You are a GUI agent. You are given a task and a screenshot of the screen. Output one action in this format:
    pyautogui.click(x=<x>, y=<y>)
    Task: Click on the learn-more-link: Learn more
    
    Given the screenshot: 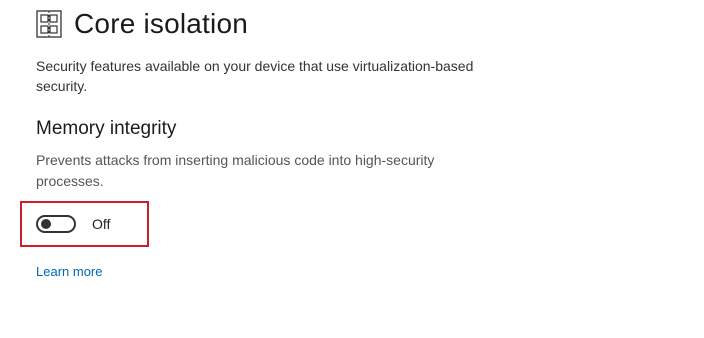 What is the action you would take?
    pyautogui.click(x=69, y=271)
    